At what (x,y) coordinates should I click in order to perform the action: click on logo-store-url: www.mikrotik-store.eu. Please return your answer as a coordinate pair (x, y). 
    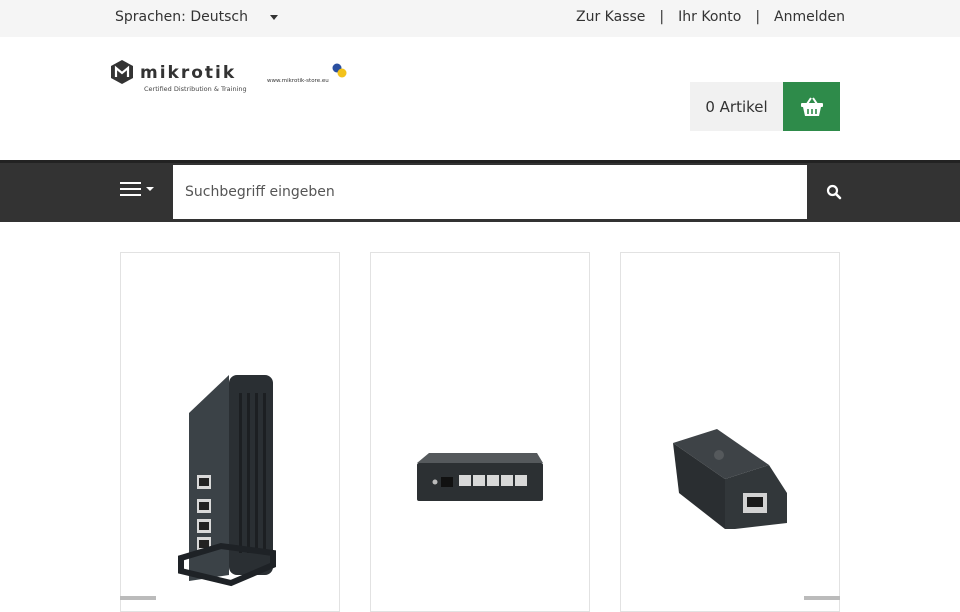
    Looking at the image, I should click on (298, 81).